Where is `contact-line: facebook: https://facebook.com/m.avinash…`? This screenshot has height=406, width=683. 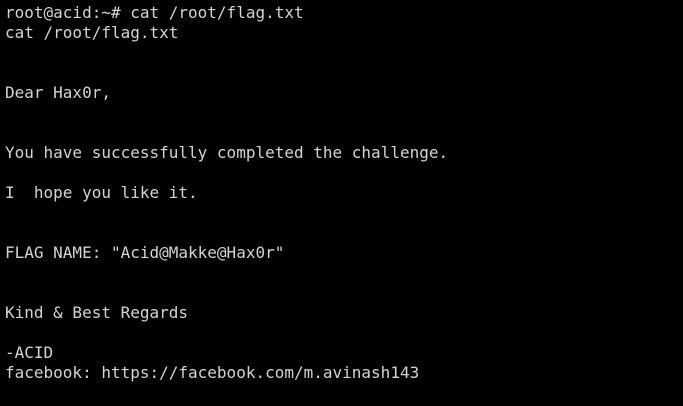 contact-line: facebook: https://facebook.com/m.avinash… is located at coordinates (212, 372).